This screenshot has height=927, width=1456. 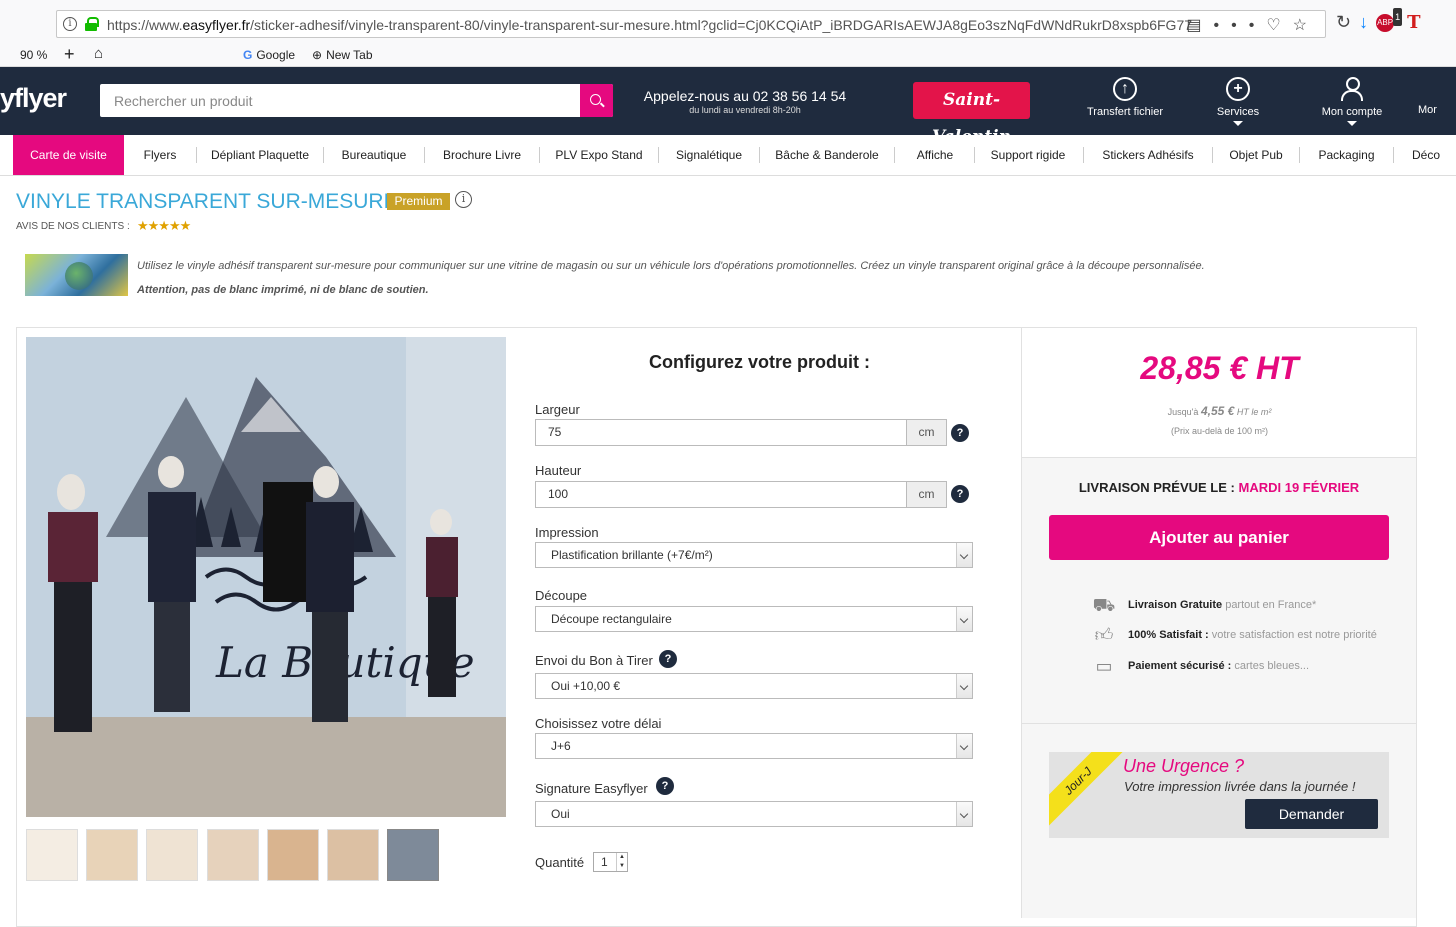 What do you see at coordinates (709, 155) in the screenshot?
I see `nav-item-signaletique: Signalétique` at bounding box center [709, 155].